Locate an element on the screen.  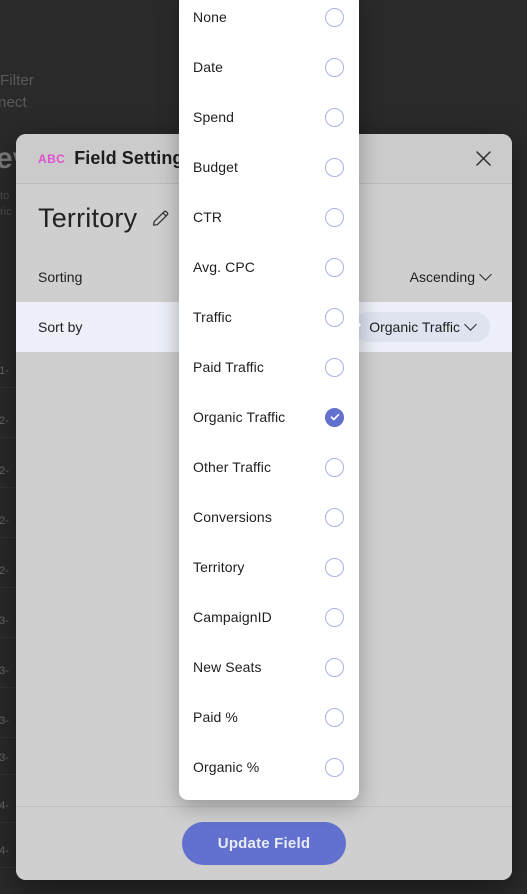
dropdown-option-label: Conversions is located at coordinates (232, 517).